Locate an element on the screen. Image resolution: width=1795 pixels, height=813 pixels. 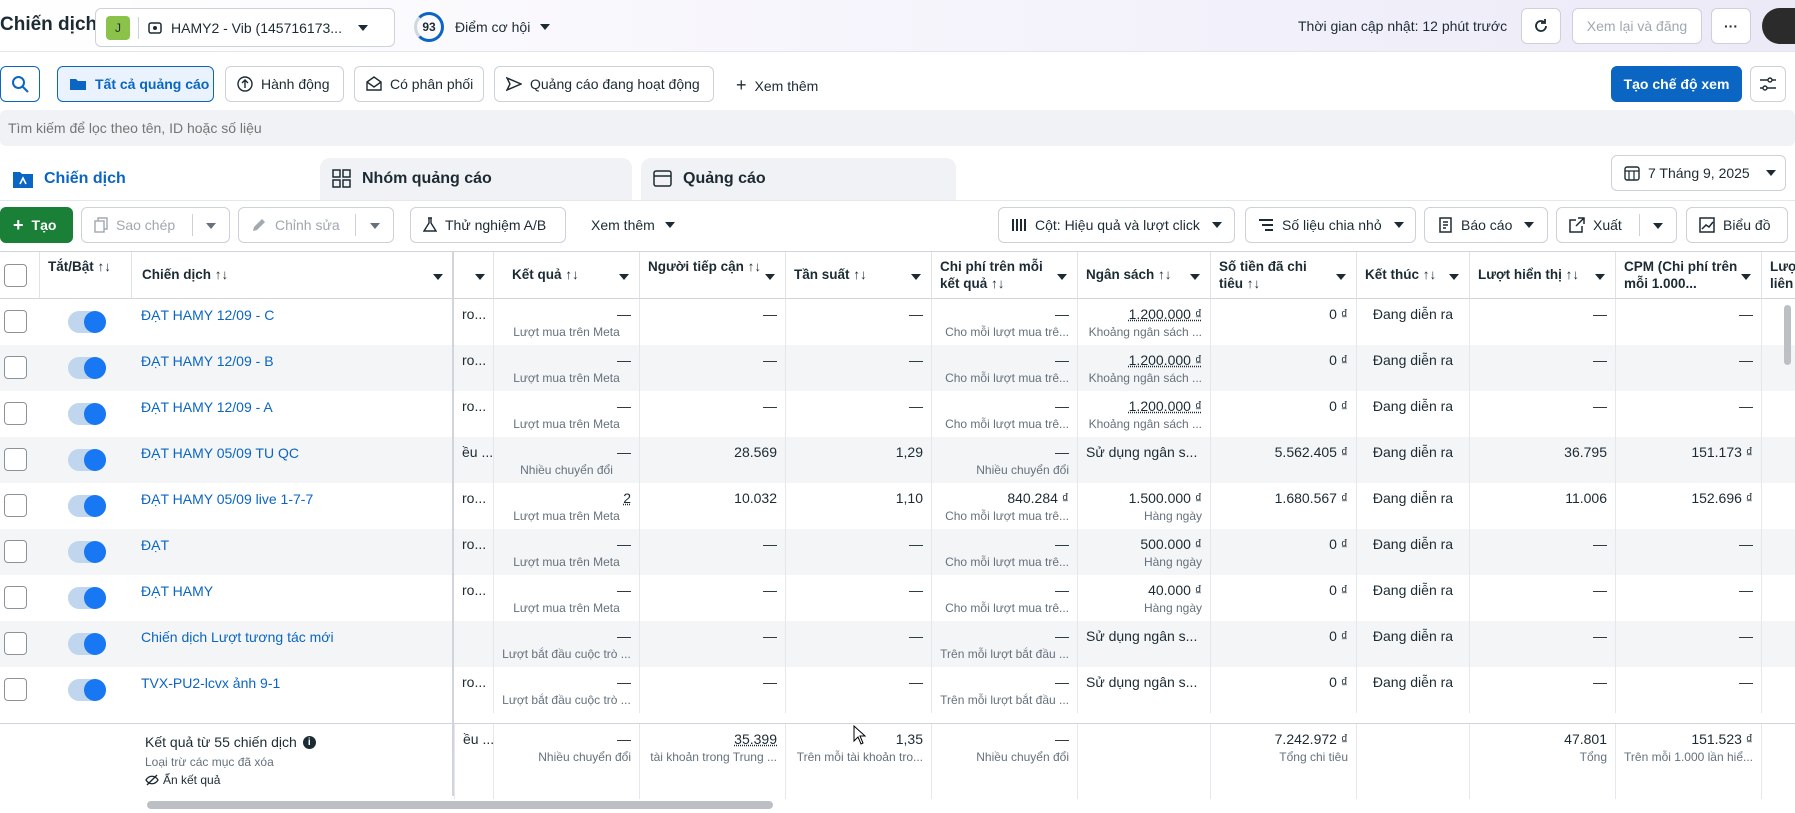
opportunity-score: 93 is located at coordinates (429, 27).